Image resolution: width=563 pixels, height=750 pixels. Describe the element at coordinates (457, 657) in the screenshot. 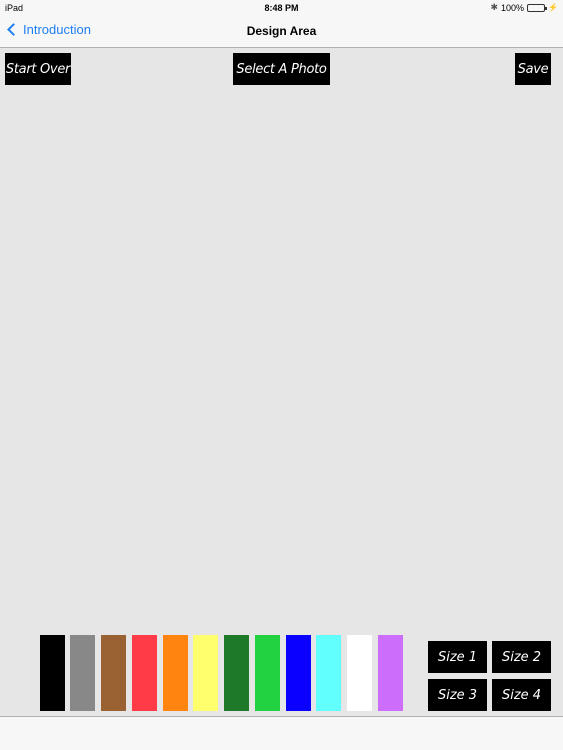

I see `size-1-button: Size 1` at that location.